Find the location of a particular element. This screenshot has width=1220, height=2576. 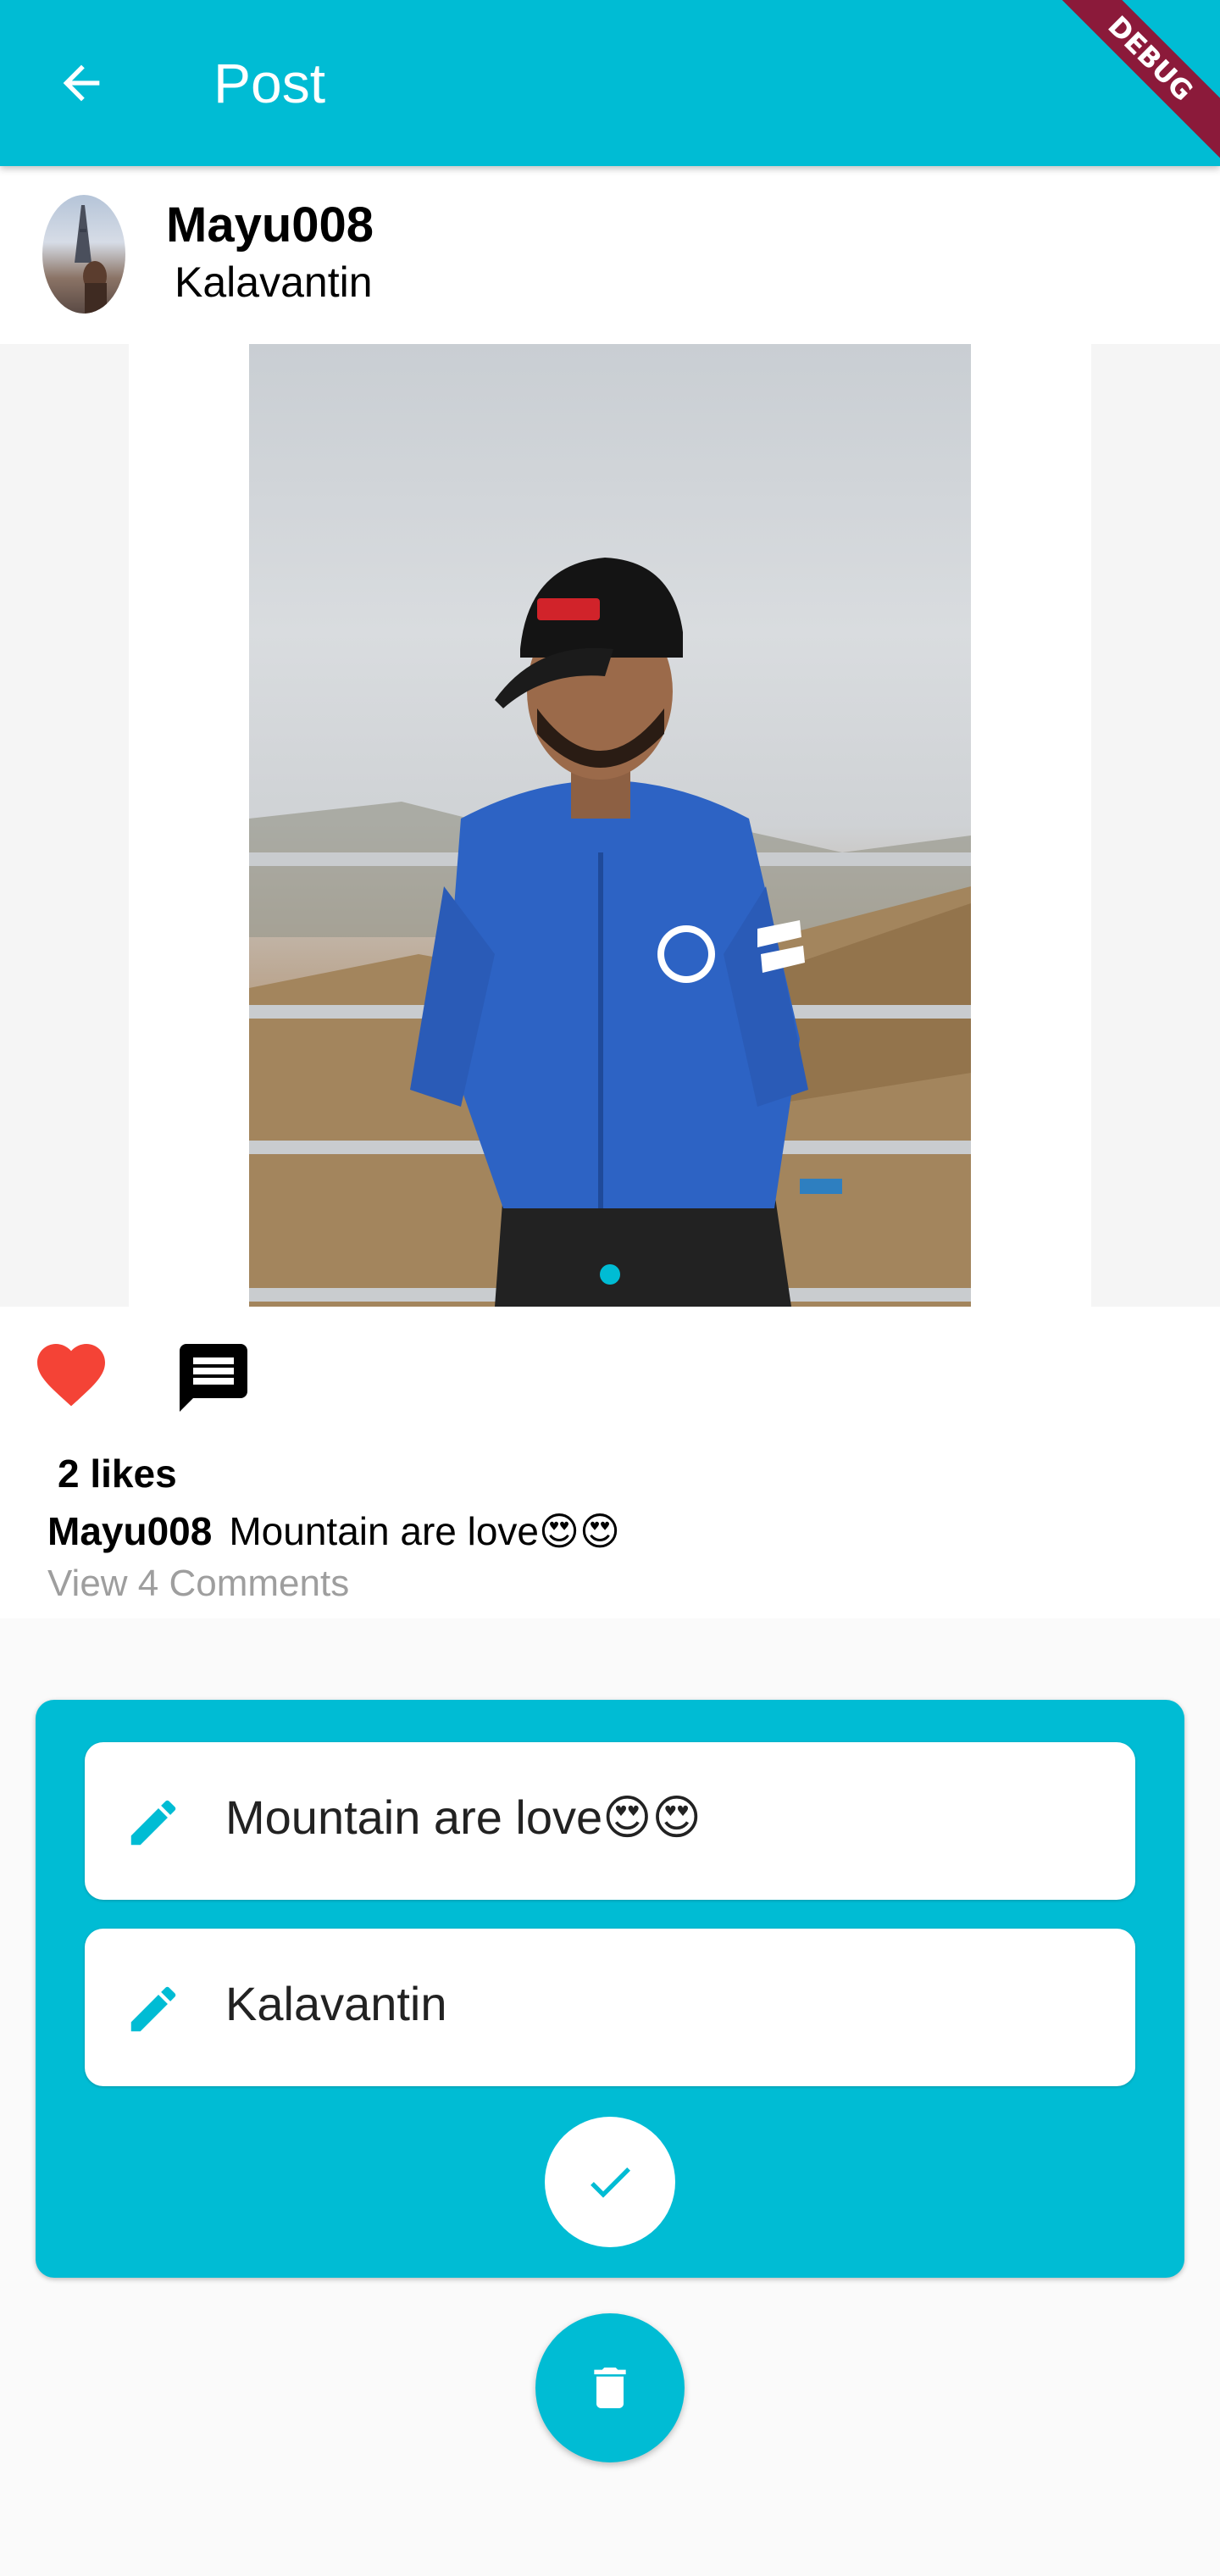

delete-button is located at coordinates (610, 2387).